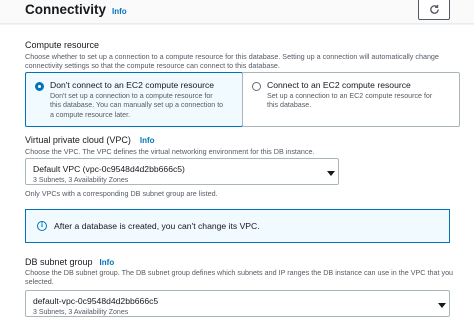 This screenshot has width=474, height=327. I want to click on option-dont-connect-title: Don't connect to an EC2 compute resource, so click(132, 85).